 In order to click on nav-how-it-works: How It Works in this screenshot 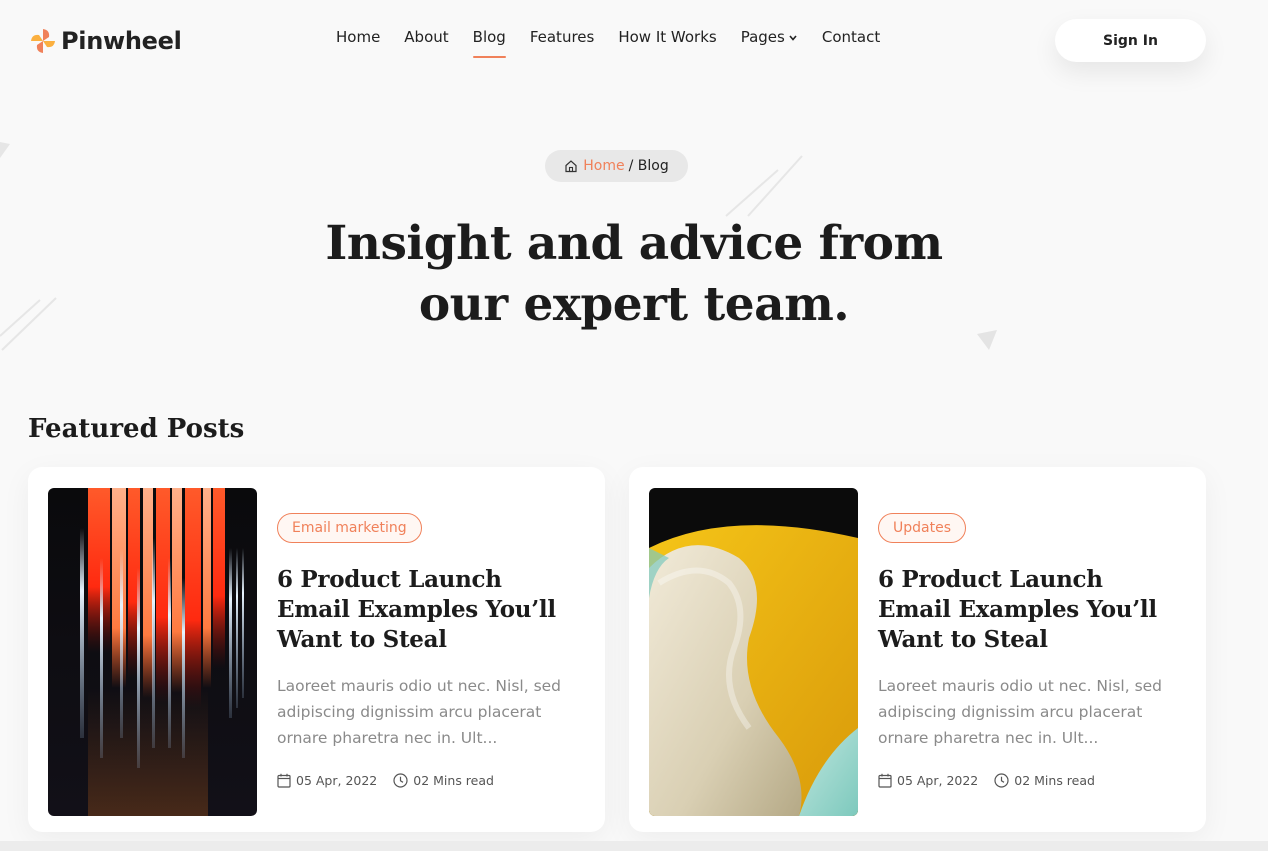, I will do `click(667, 43)`.